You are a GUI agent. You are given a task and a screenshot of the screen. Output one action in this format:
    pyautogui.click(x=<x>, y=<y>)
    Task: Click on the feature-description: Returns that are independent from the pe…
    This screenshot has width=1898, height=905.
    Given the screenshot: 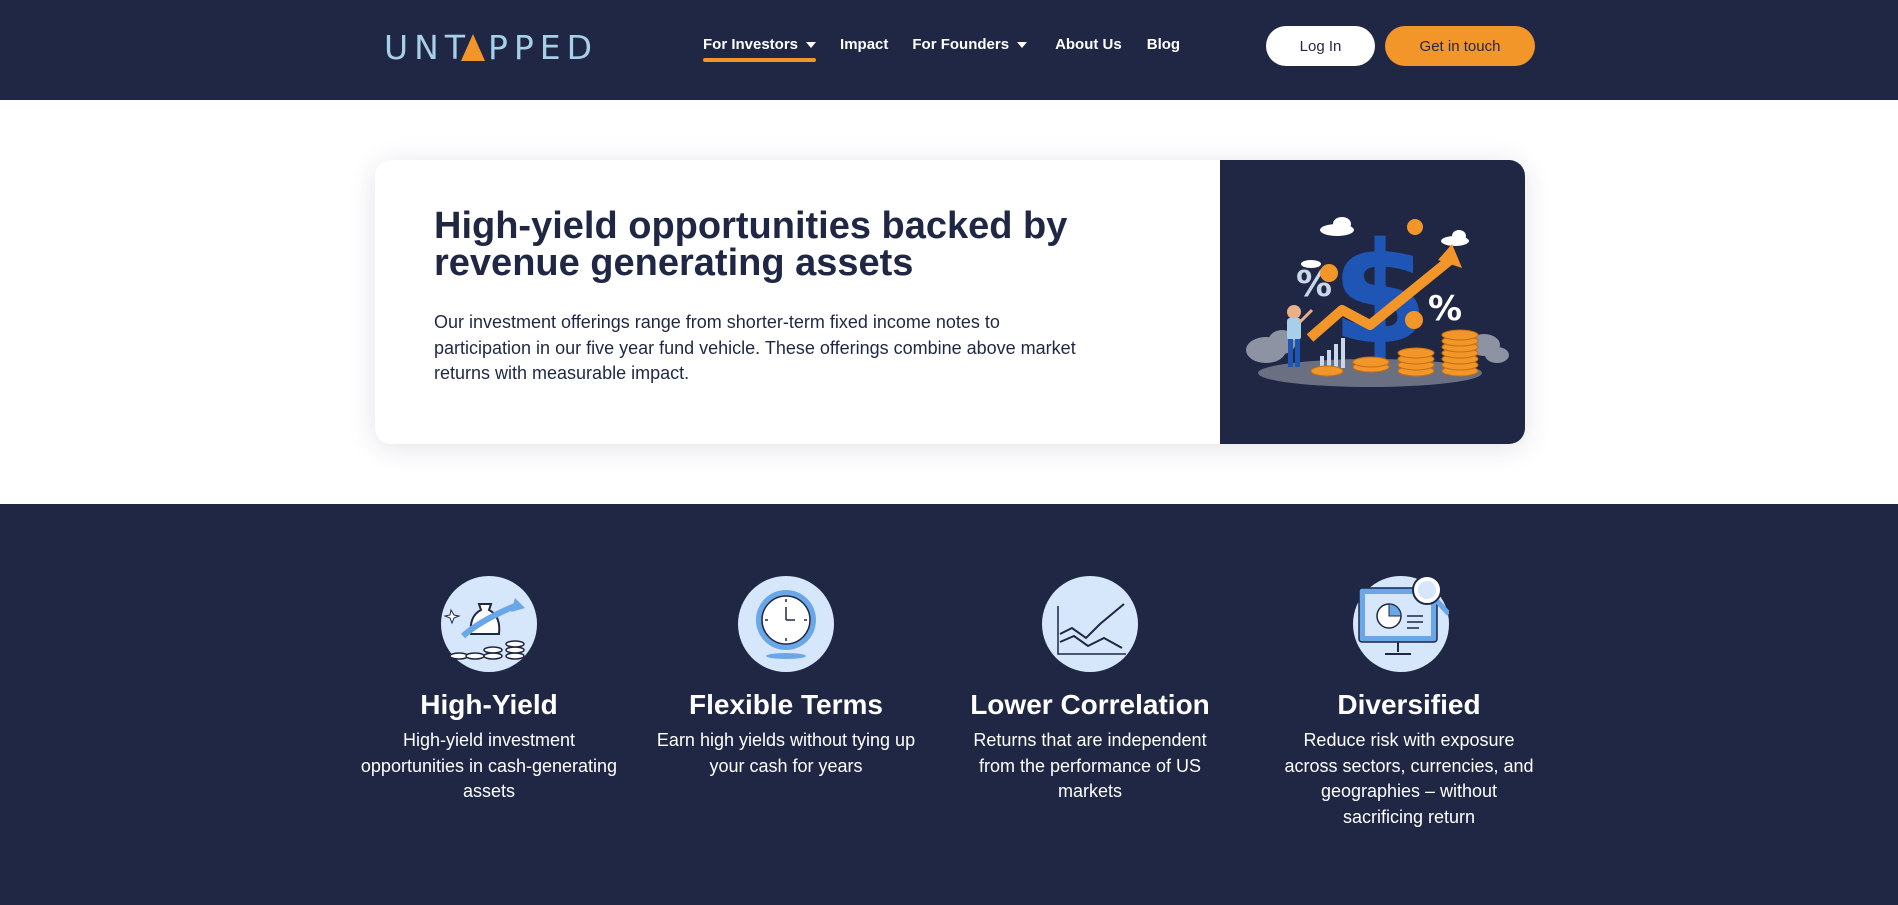 What is the action you would take?
    pyautogui.click(x=1090, y=765)
    